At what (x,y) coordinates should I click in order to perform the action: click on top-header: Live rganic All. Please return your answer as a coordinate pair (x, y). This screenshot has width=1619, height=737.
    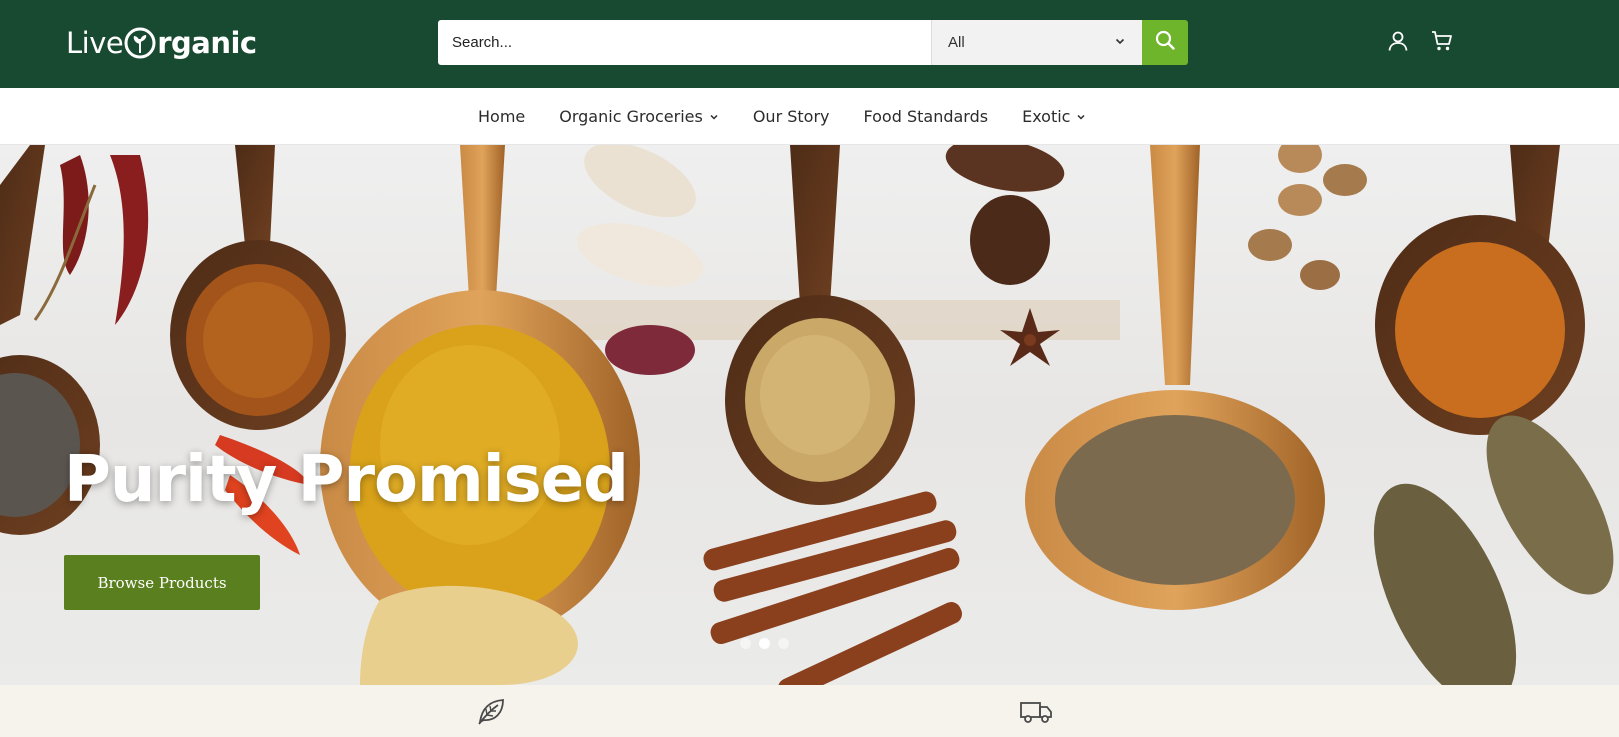
    Looking at the image, I should click on (809, 44).